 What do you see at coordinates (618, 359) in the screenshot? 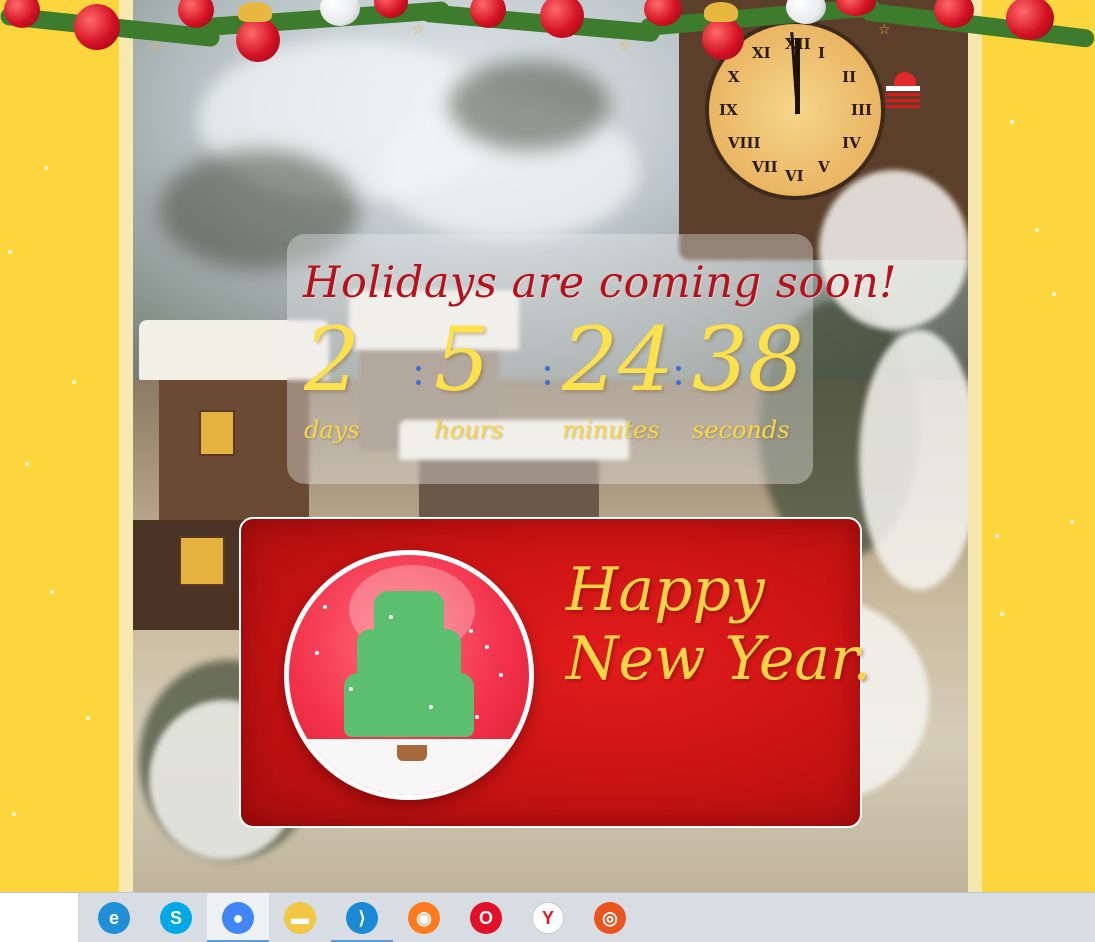
I see `minutes-value: 24` at bounding box center [618, 359].